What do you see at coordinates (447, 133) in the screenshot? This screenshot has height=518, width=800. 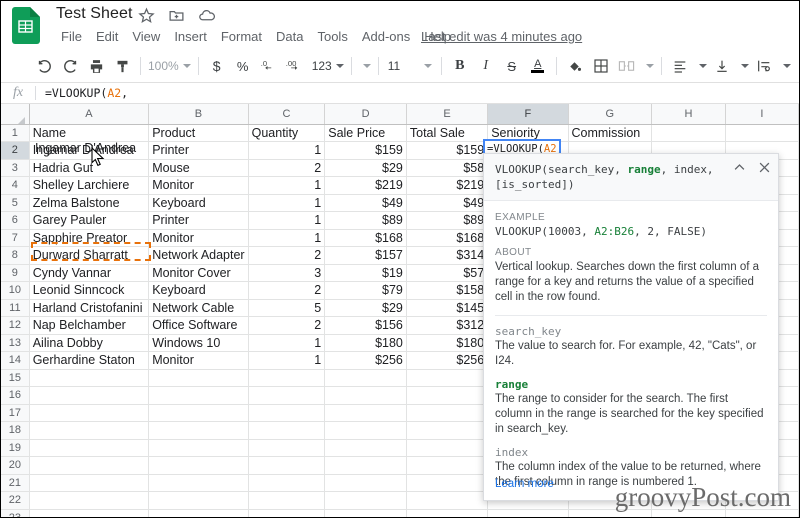 I see `cell-e1: Total Sale` at bounding box center [447, 133].